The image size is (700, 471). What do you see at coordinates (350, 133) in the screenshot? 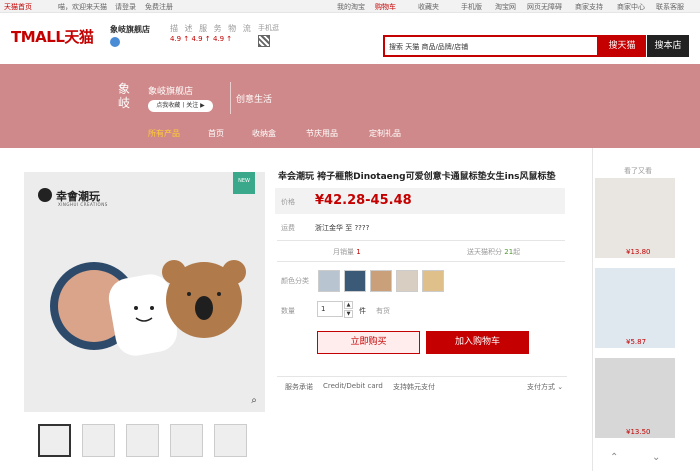
I see `shop-nav: 所有产品 首页 收纳盒 节庆用品 定制礼品` at bounding box center [350, 133].